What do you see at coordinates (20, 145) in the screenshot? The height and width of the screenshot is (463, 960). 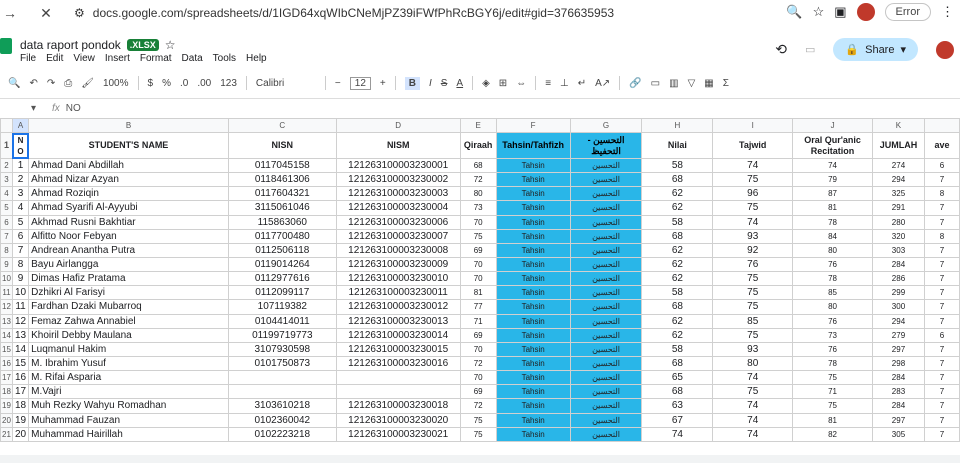 I see `header-no: N O` at bounding box center [20, 145].